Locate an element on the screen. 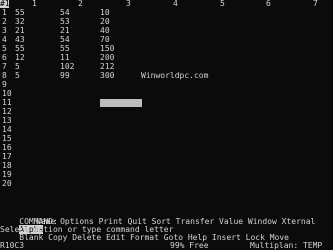 This screenshot has height=250, width=333. row-header-1: 1 is located at coordinates (4, 13).